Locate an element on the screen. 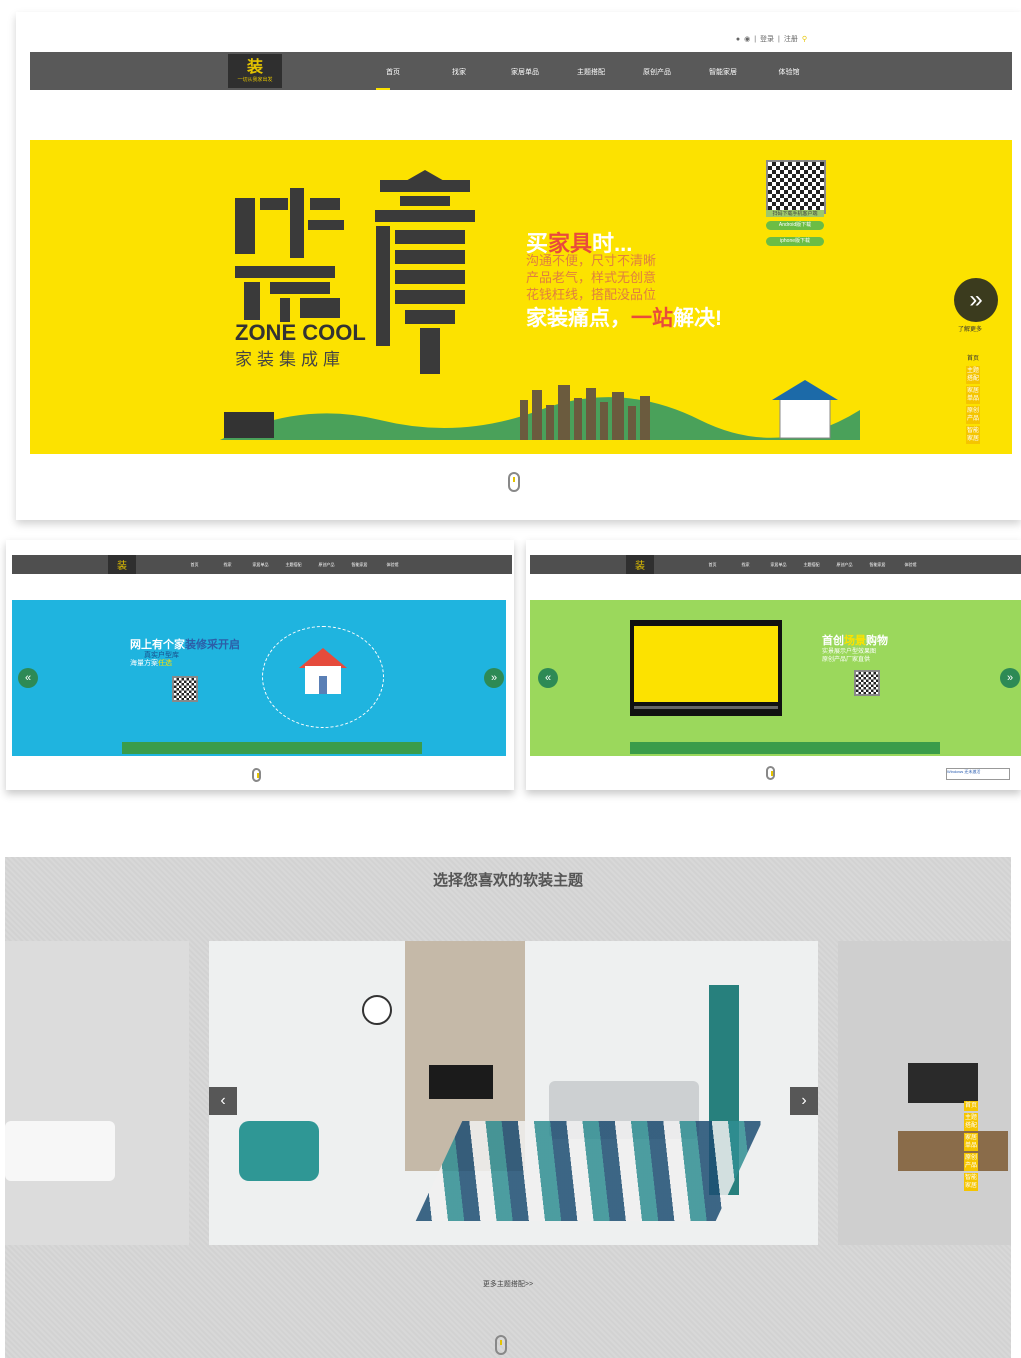 The height and width of the screenshot is (1358, 1021). rug-shape is located at coordinates (589, 1171).